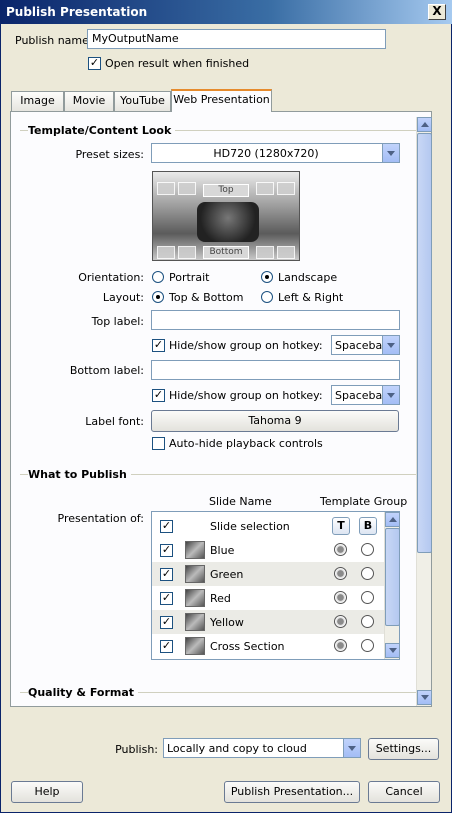  What do you see at coordinates (101, 518) in the screenshot?
I see `presentation-of-label: Presentation of:` at bounding box center [101, 518].